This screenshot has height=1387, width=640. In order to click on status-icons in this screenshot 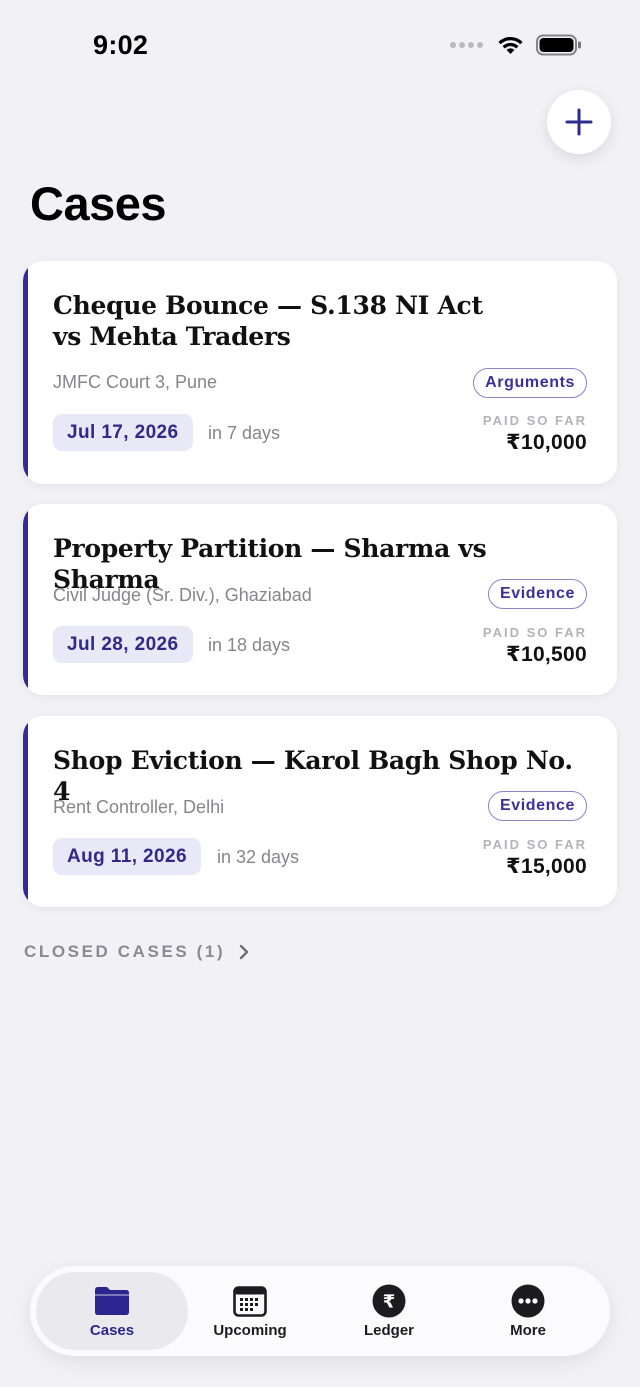, I will do `click(516, 45)`.